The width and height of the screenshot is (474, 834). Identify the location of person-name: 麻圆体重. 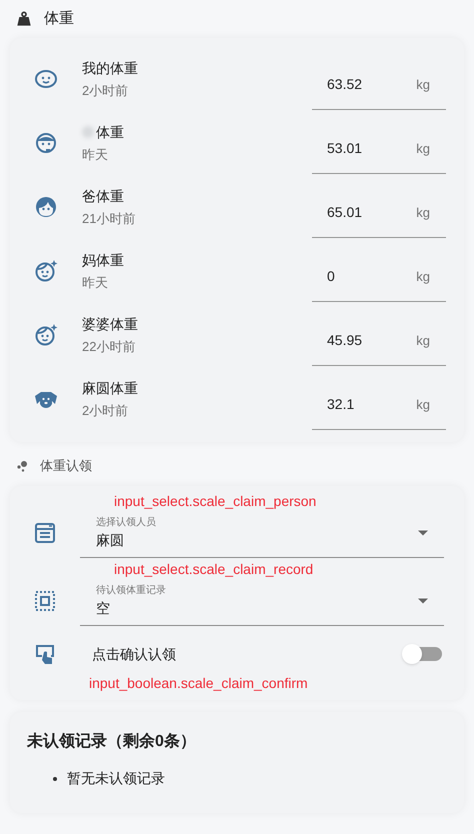
(110, 388).